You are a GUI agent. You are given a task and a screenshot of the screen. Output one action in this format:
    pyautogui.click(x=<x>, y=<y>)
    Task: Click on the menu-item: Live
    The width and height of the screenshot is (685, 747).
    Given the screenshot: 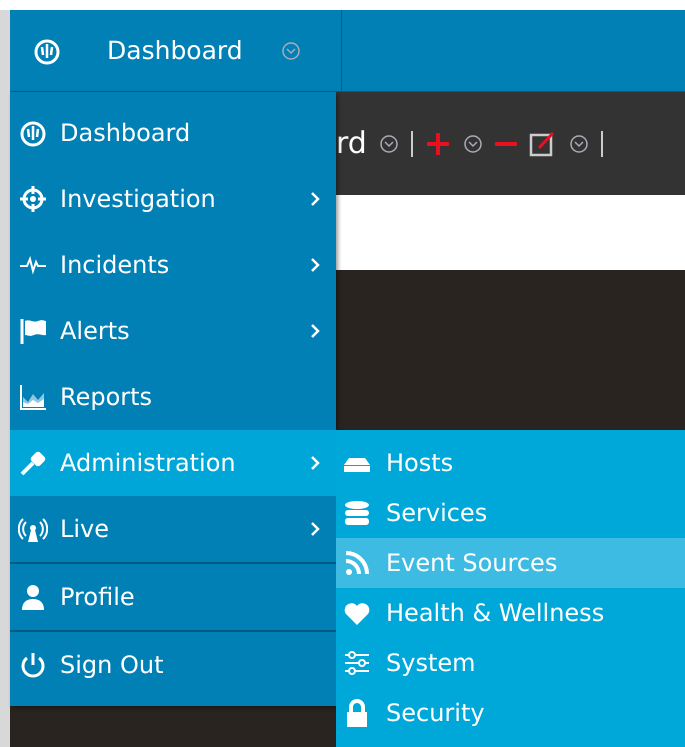 What is the action you would take?
    pyautogui.click(x=173, y=529)
    